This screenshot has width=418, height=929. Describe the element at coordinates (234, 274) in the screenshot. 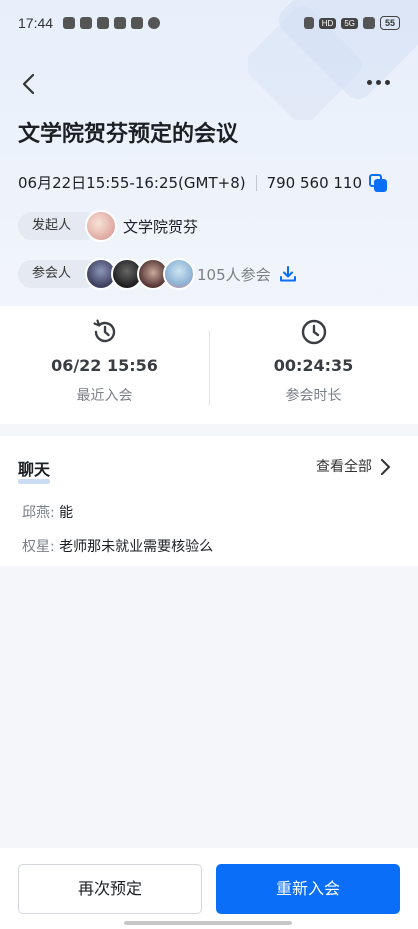

I see `participant-count: 105人参会` at that location.